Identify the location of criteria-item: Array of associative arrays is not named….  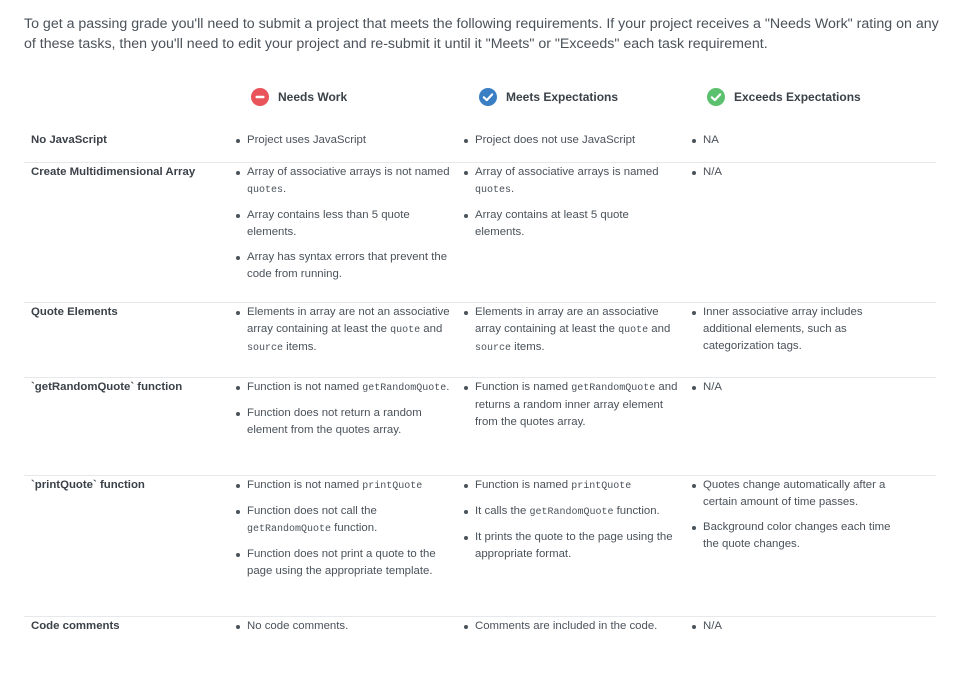
(343, 181).